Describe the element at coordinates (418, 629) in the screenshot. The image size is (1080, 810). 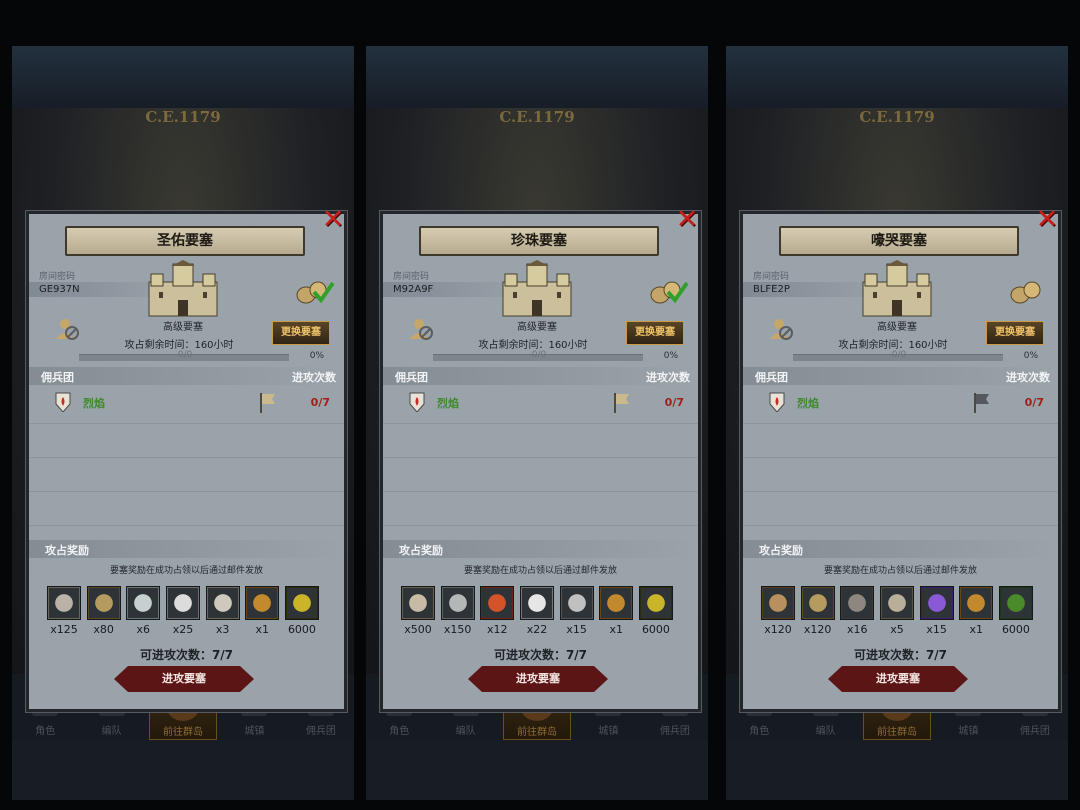
I see `reward-quantity: x500` at that location.